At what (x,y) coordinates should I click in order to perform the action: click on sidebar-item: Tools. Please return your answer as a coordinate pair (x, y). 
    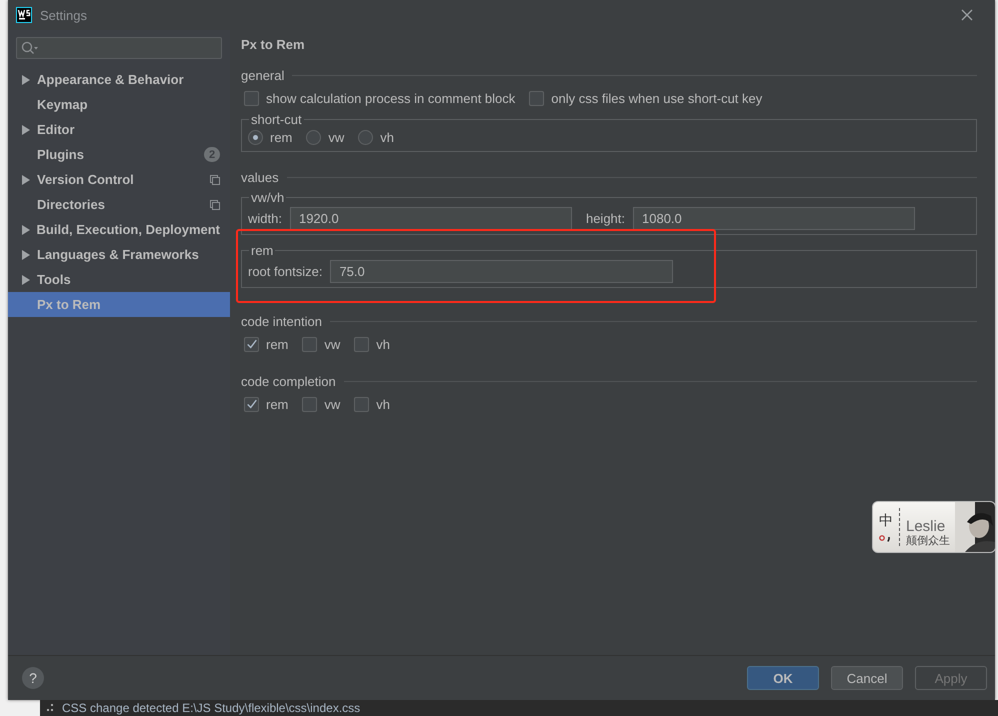
    Looking at the image, I should click on (119, 279).